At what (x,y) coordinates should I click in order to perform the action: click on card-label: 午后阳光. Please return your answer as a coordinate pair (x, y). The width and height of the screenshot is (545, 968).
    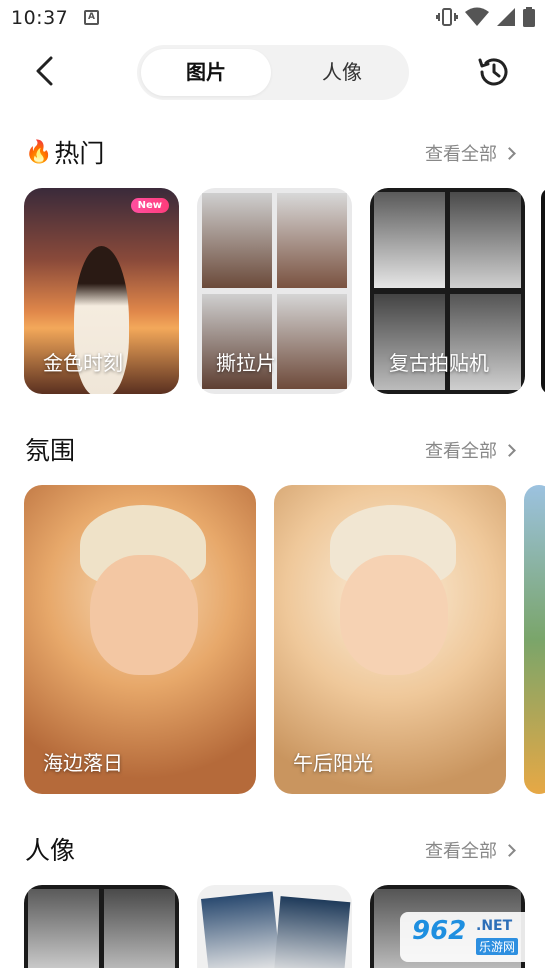
    Looking at the image, I should click on (333, 763).